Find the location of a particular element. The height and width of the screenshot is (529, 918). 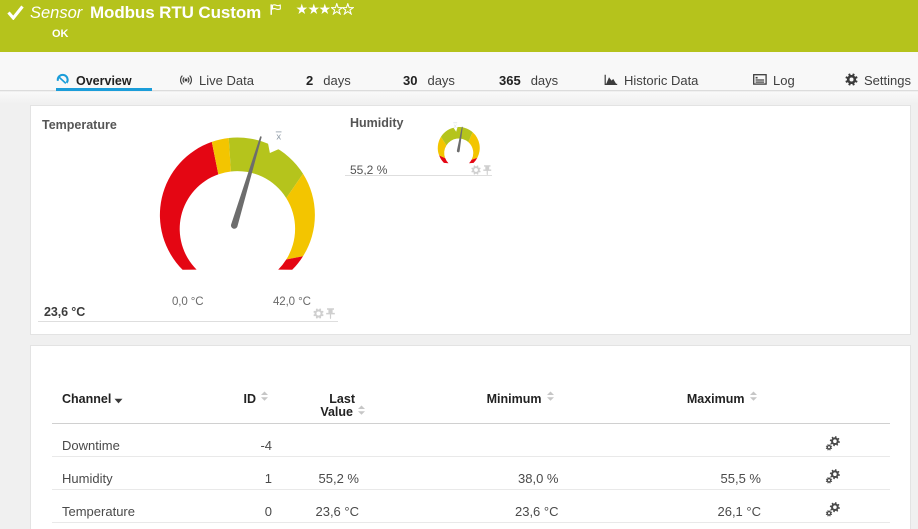

tab-log: Log is located at coordinates (774, 71).